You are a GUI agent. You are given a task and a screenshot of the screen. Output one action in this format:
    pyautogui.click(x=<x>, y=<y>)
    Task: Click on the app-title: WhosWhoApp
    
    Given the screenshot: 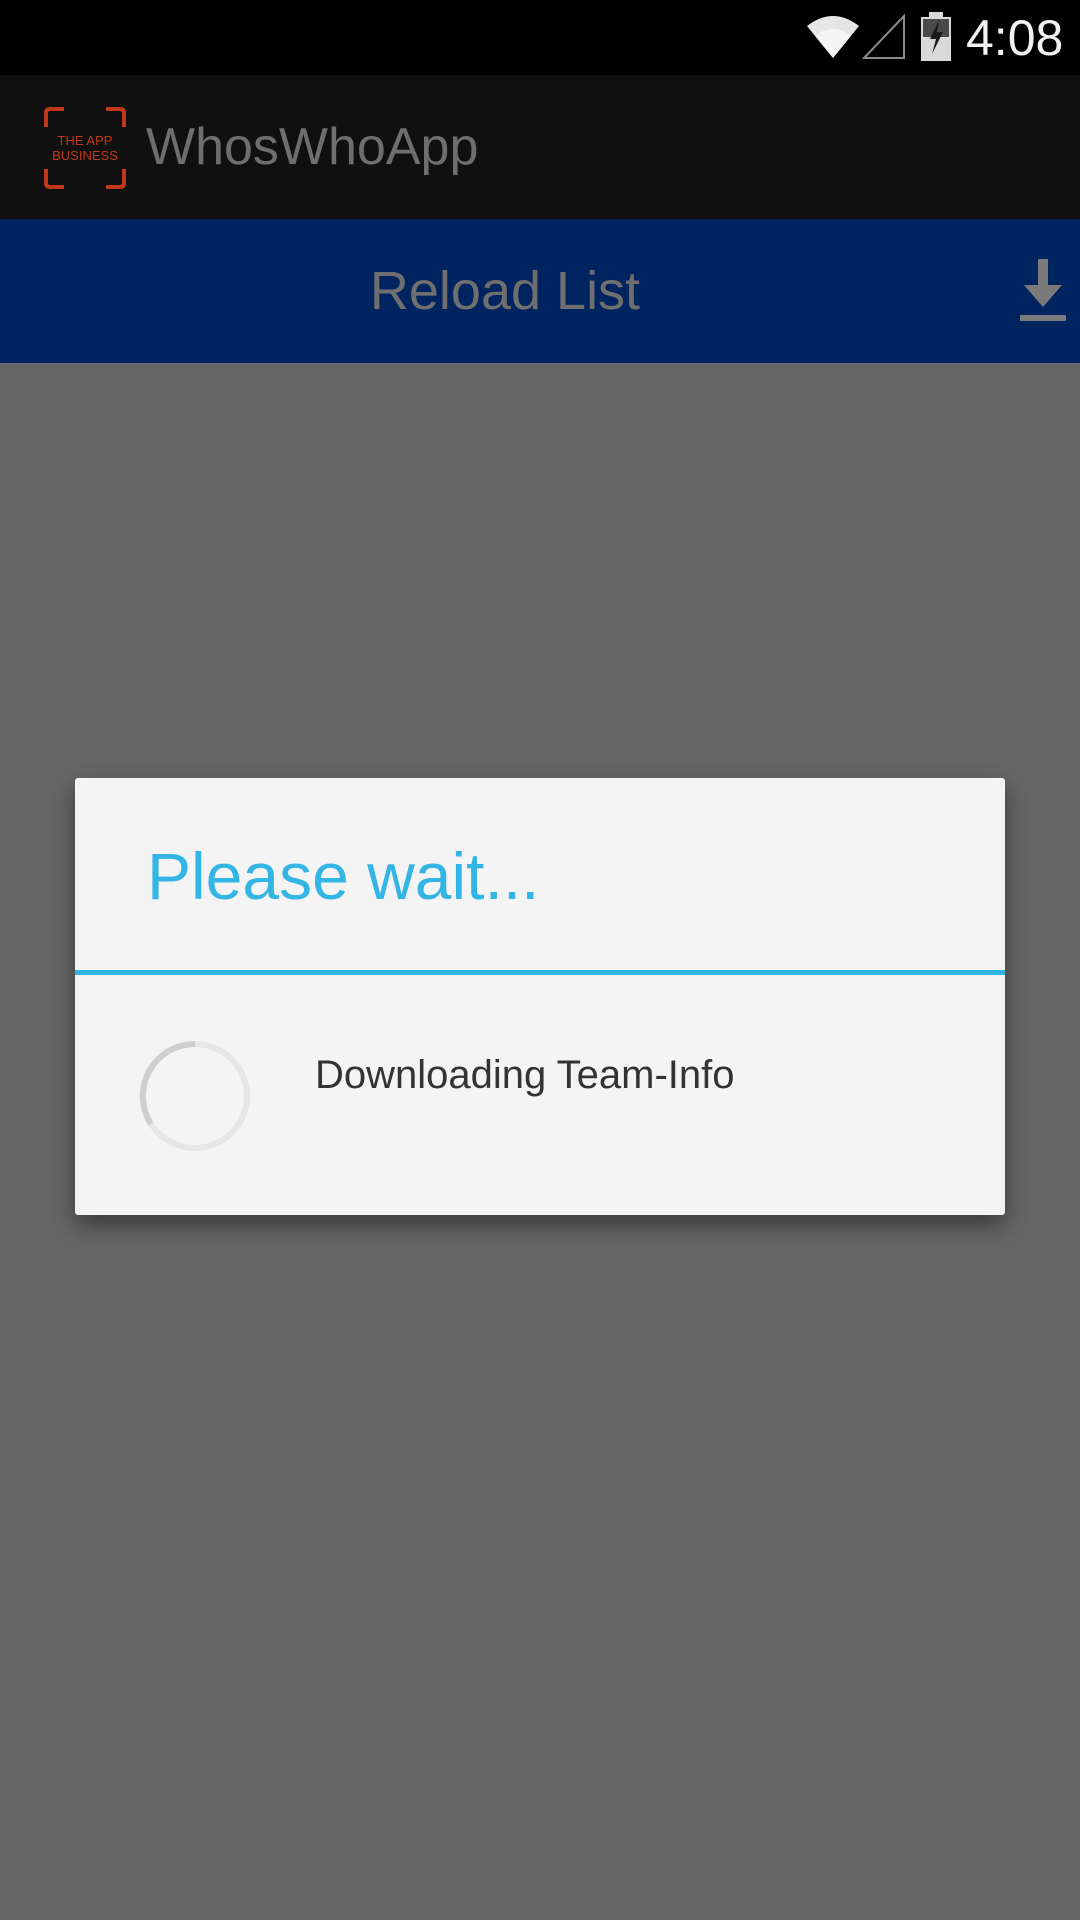 What is the action you would take?
    pyautogui.click(x=312, y=147)
    